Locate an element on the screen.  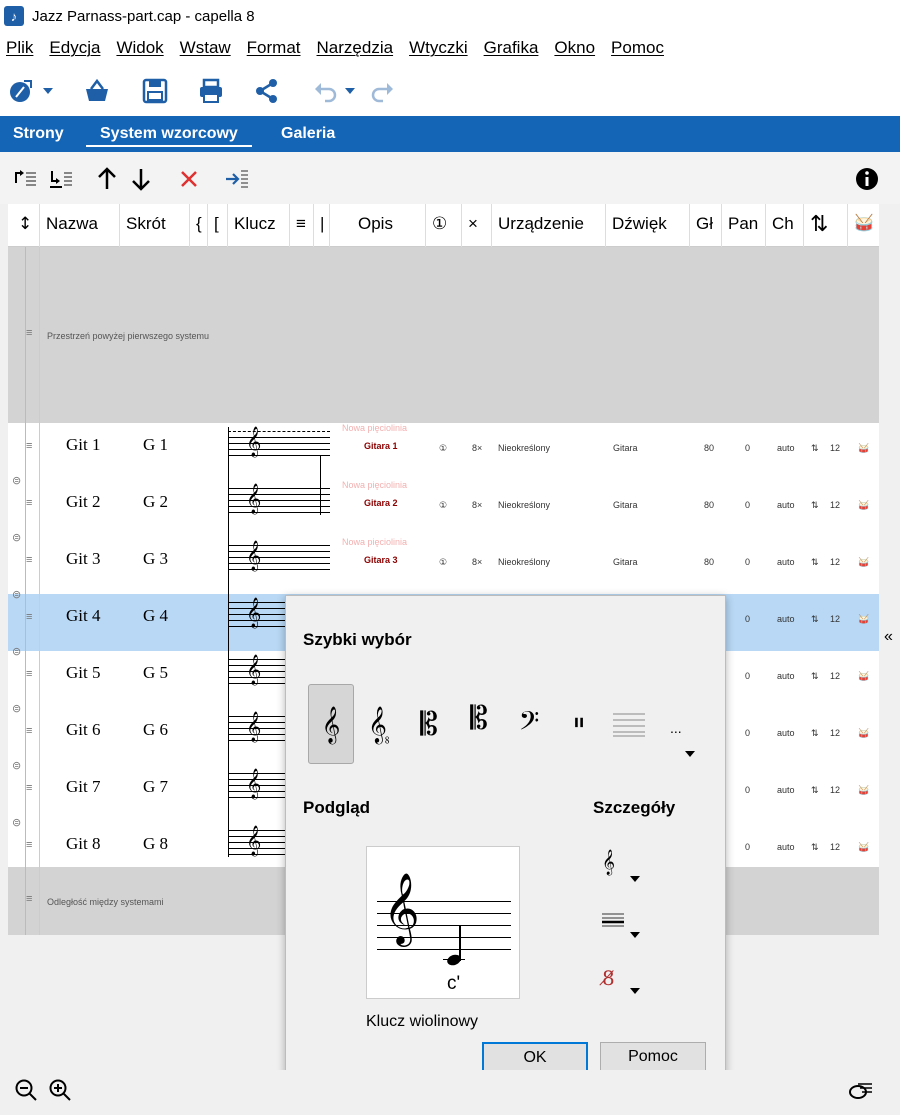
share-button is located at coordinates (267, 91).